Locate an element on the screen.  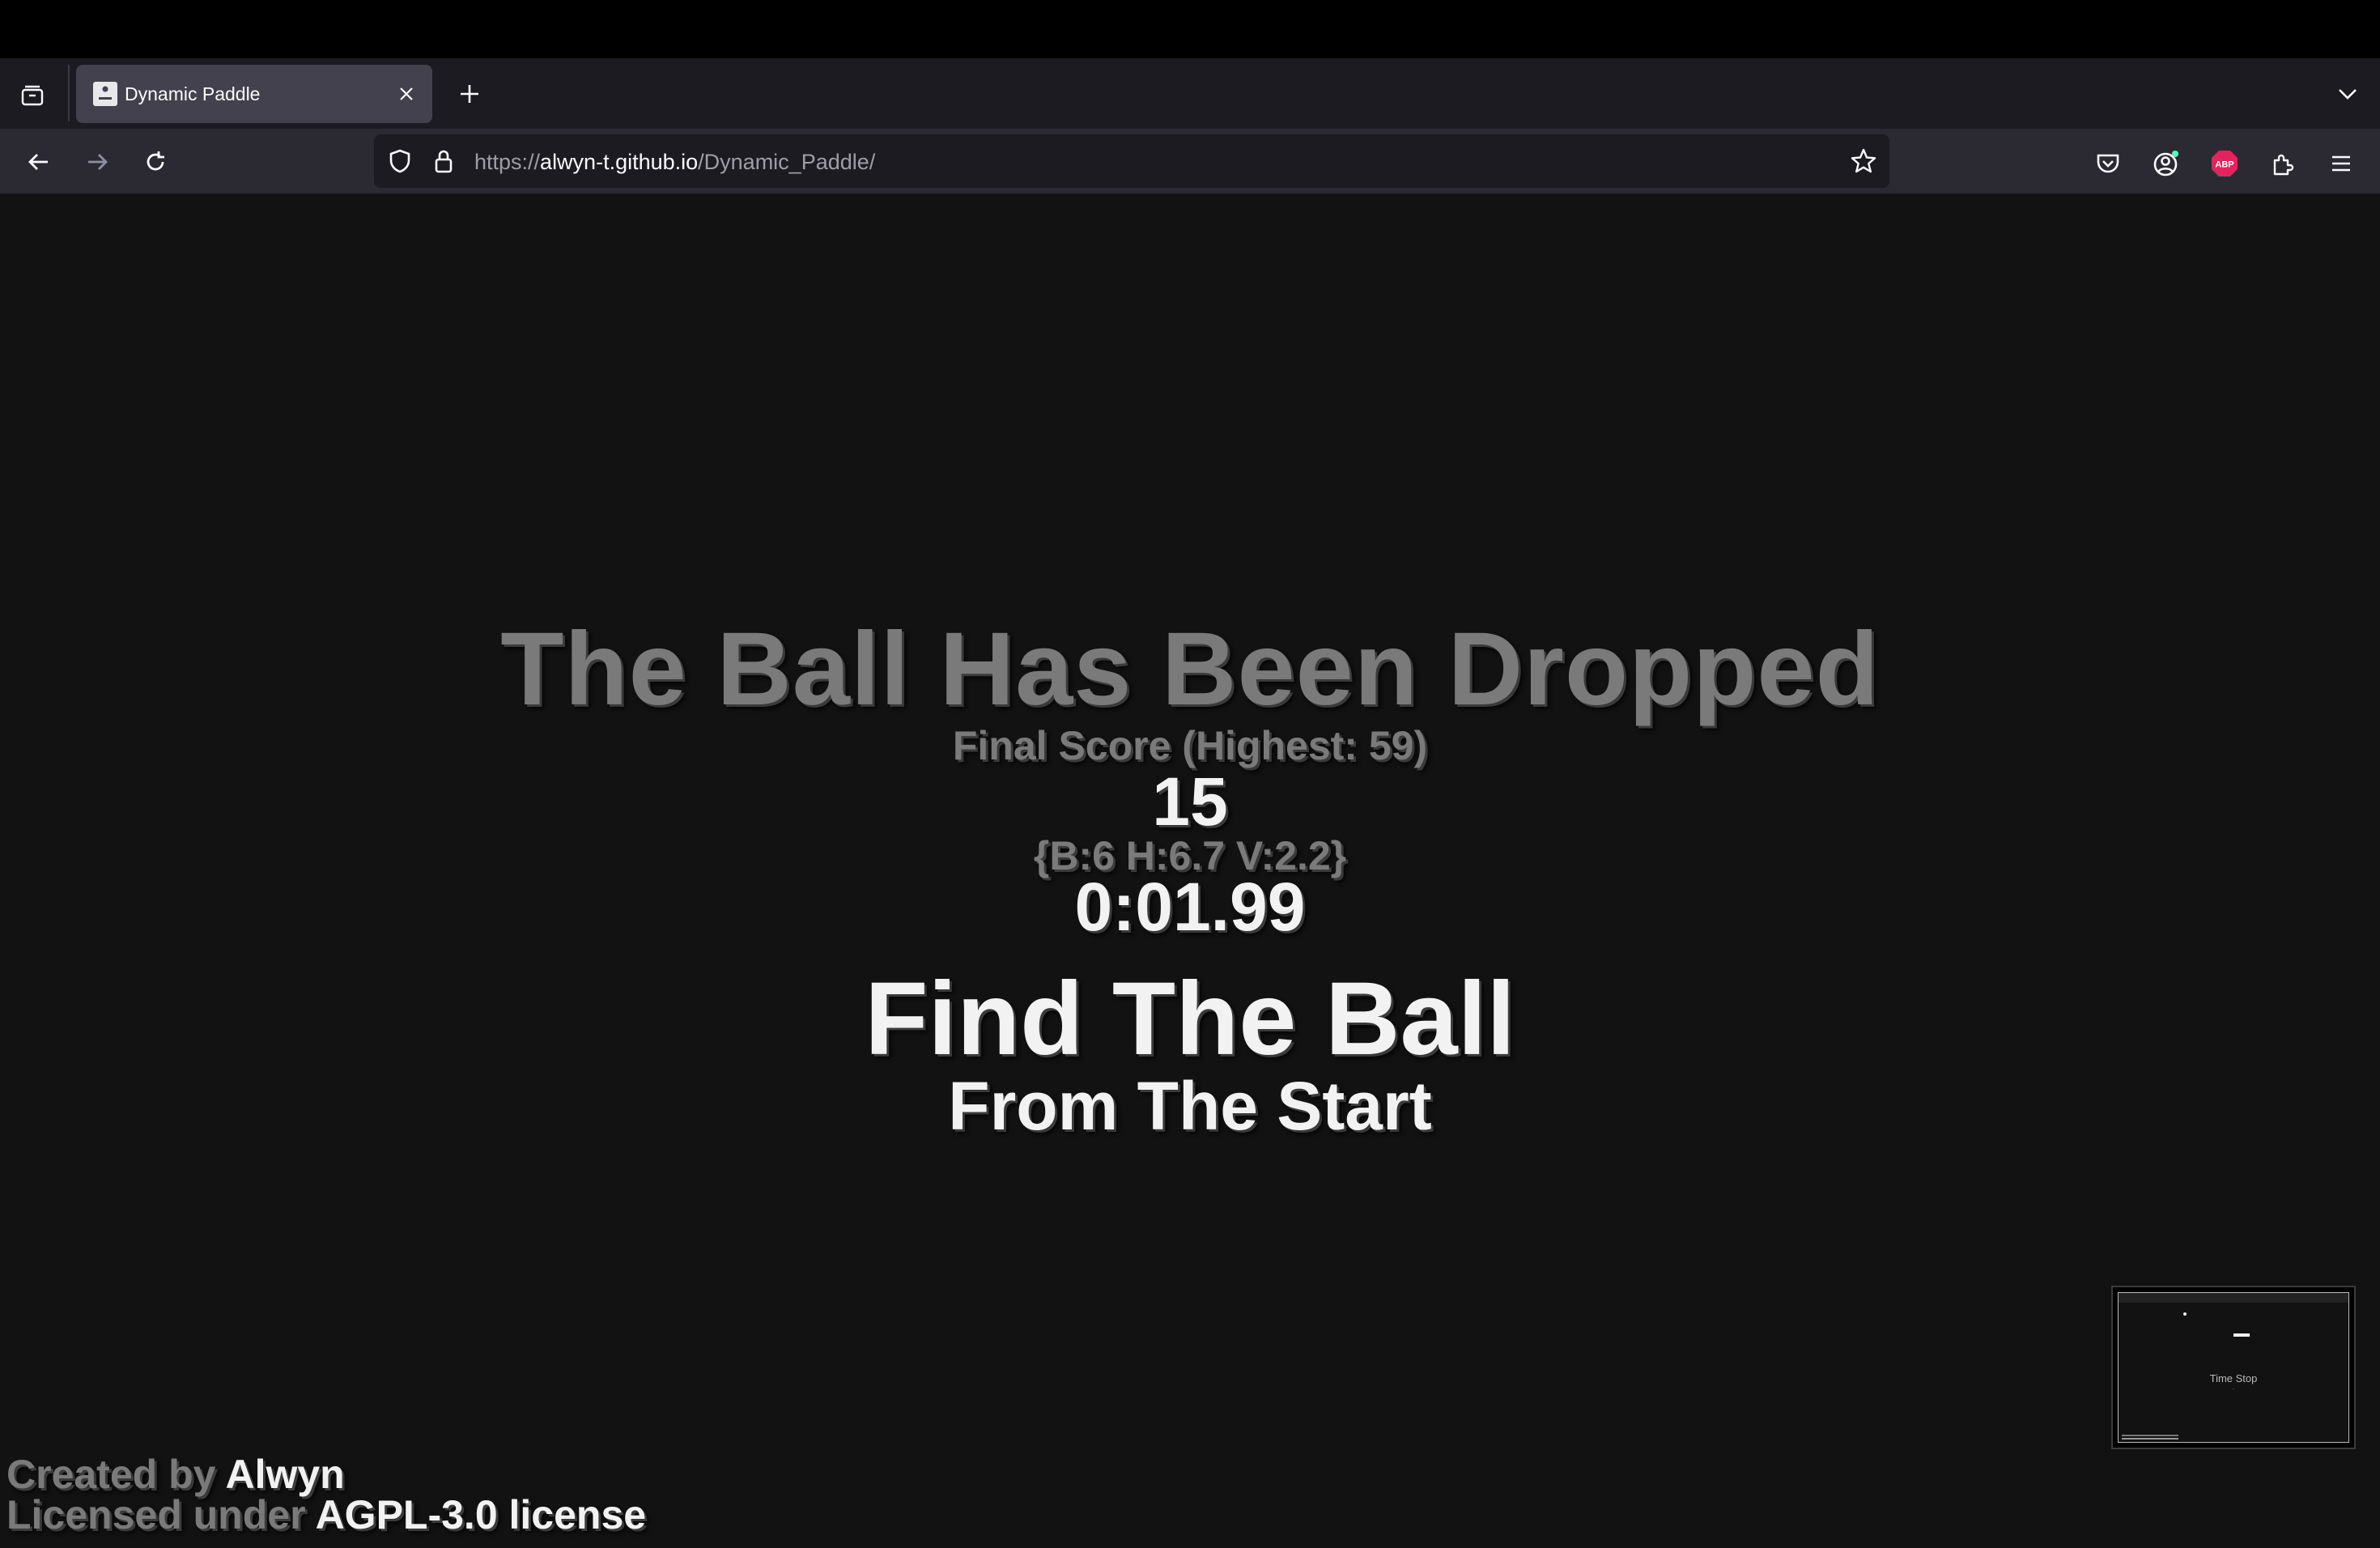
created-by-line: Created by Alwyn is located at coordinates (326, 1475).